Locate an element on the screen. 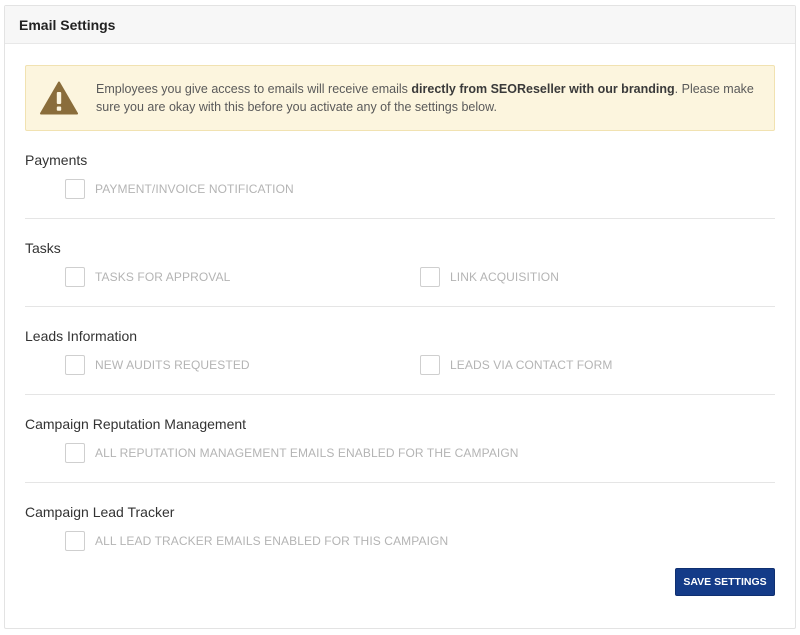  lead-tracker-checkbox is located at coordinates (75, 541).